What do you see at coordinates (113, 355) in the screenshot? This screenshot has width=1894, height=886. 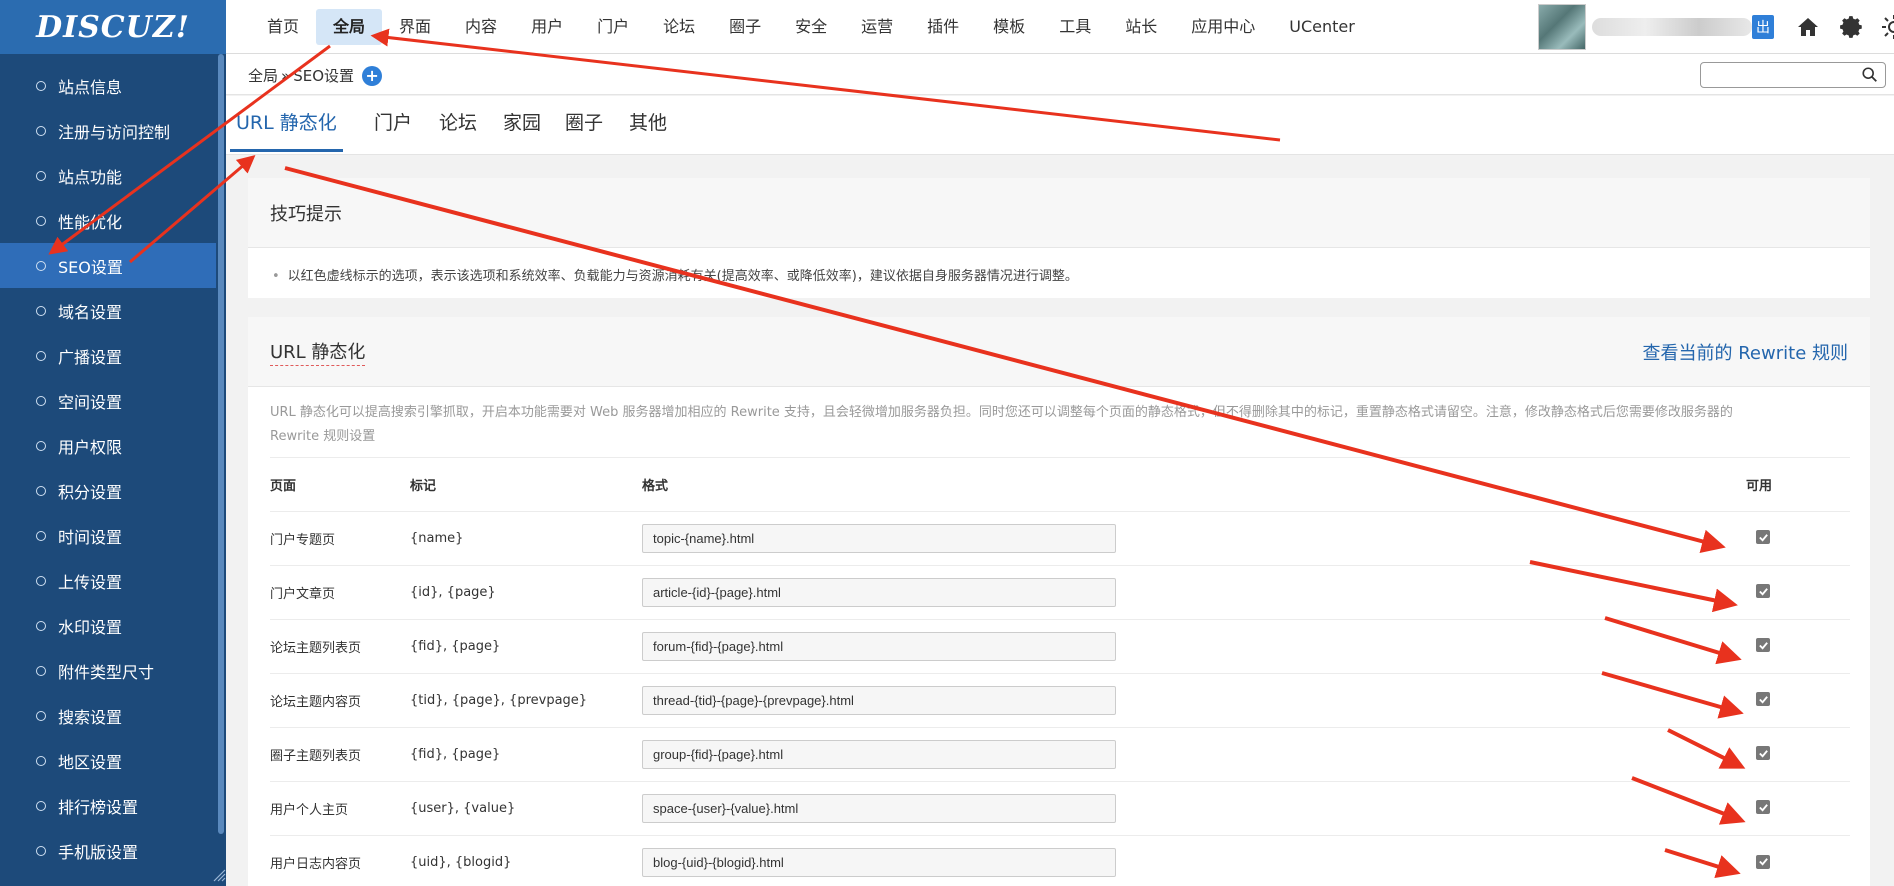 I see `sidebar-item-6: 广播设置` at bounding box center [113, 355].